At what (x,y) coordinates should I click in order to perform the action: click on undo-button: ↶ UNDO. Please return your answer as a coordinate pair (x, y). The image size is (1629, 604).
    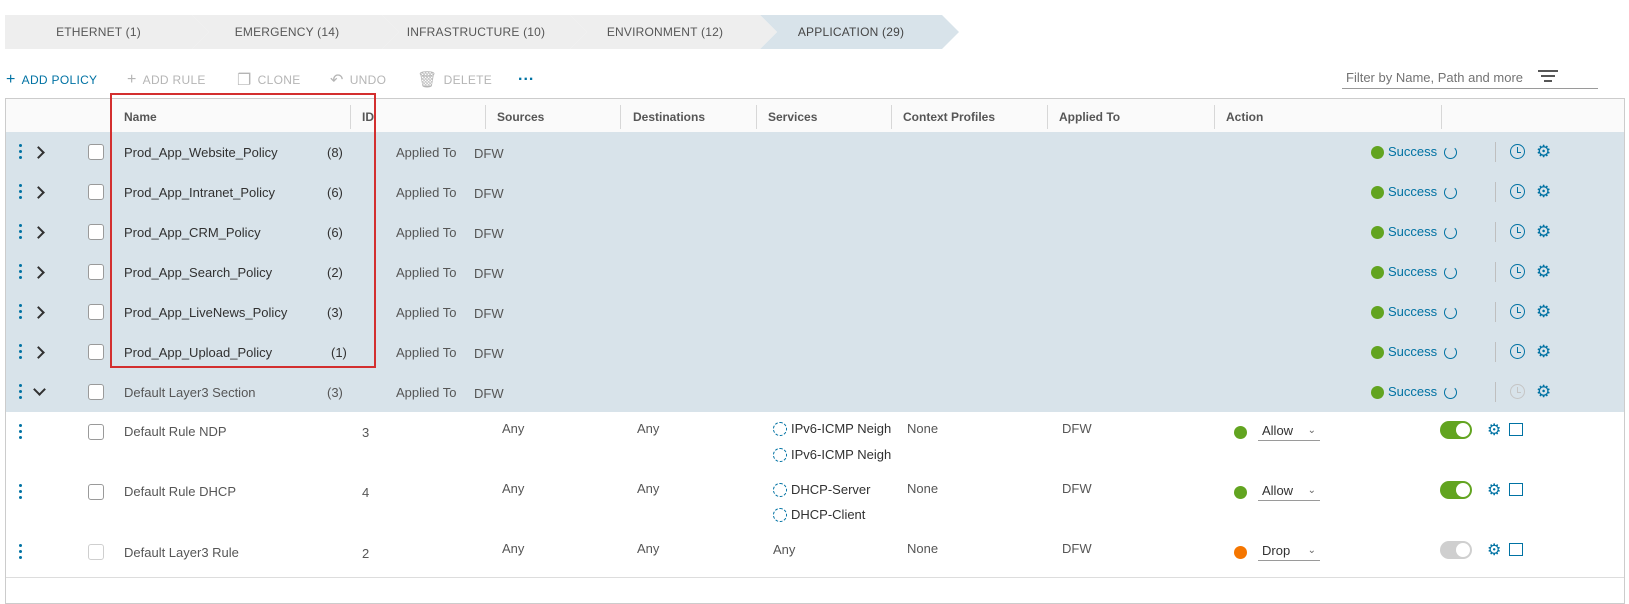
    Looking at the image, I should click on (358, 80).